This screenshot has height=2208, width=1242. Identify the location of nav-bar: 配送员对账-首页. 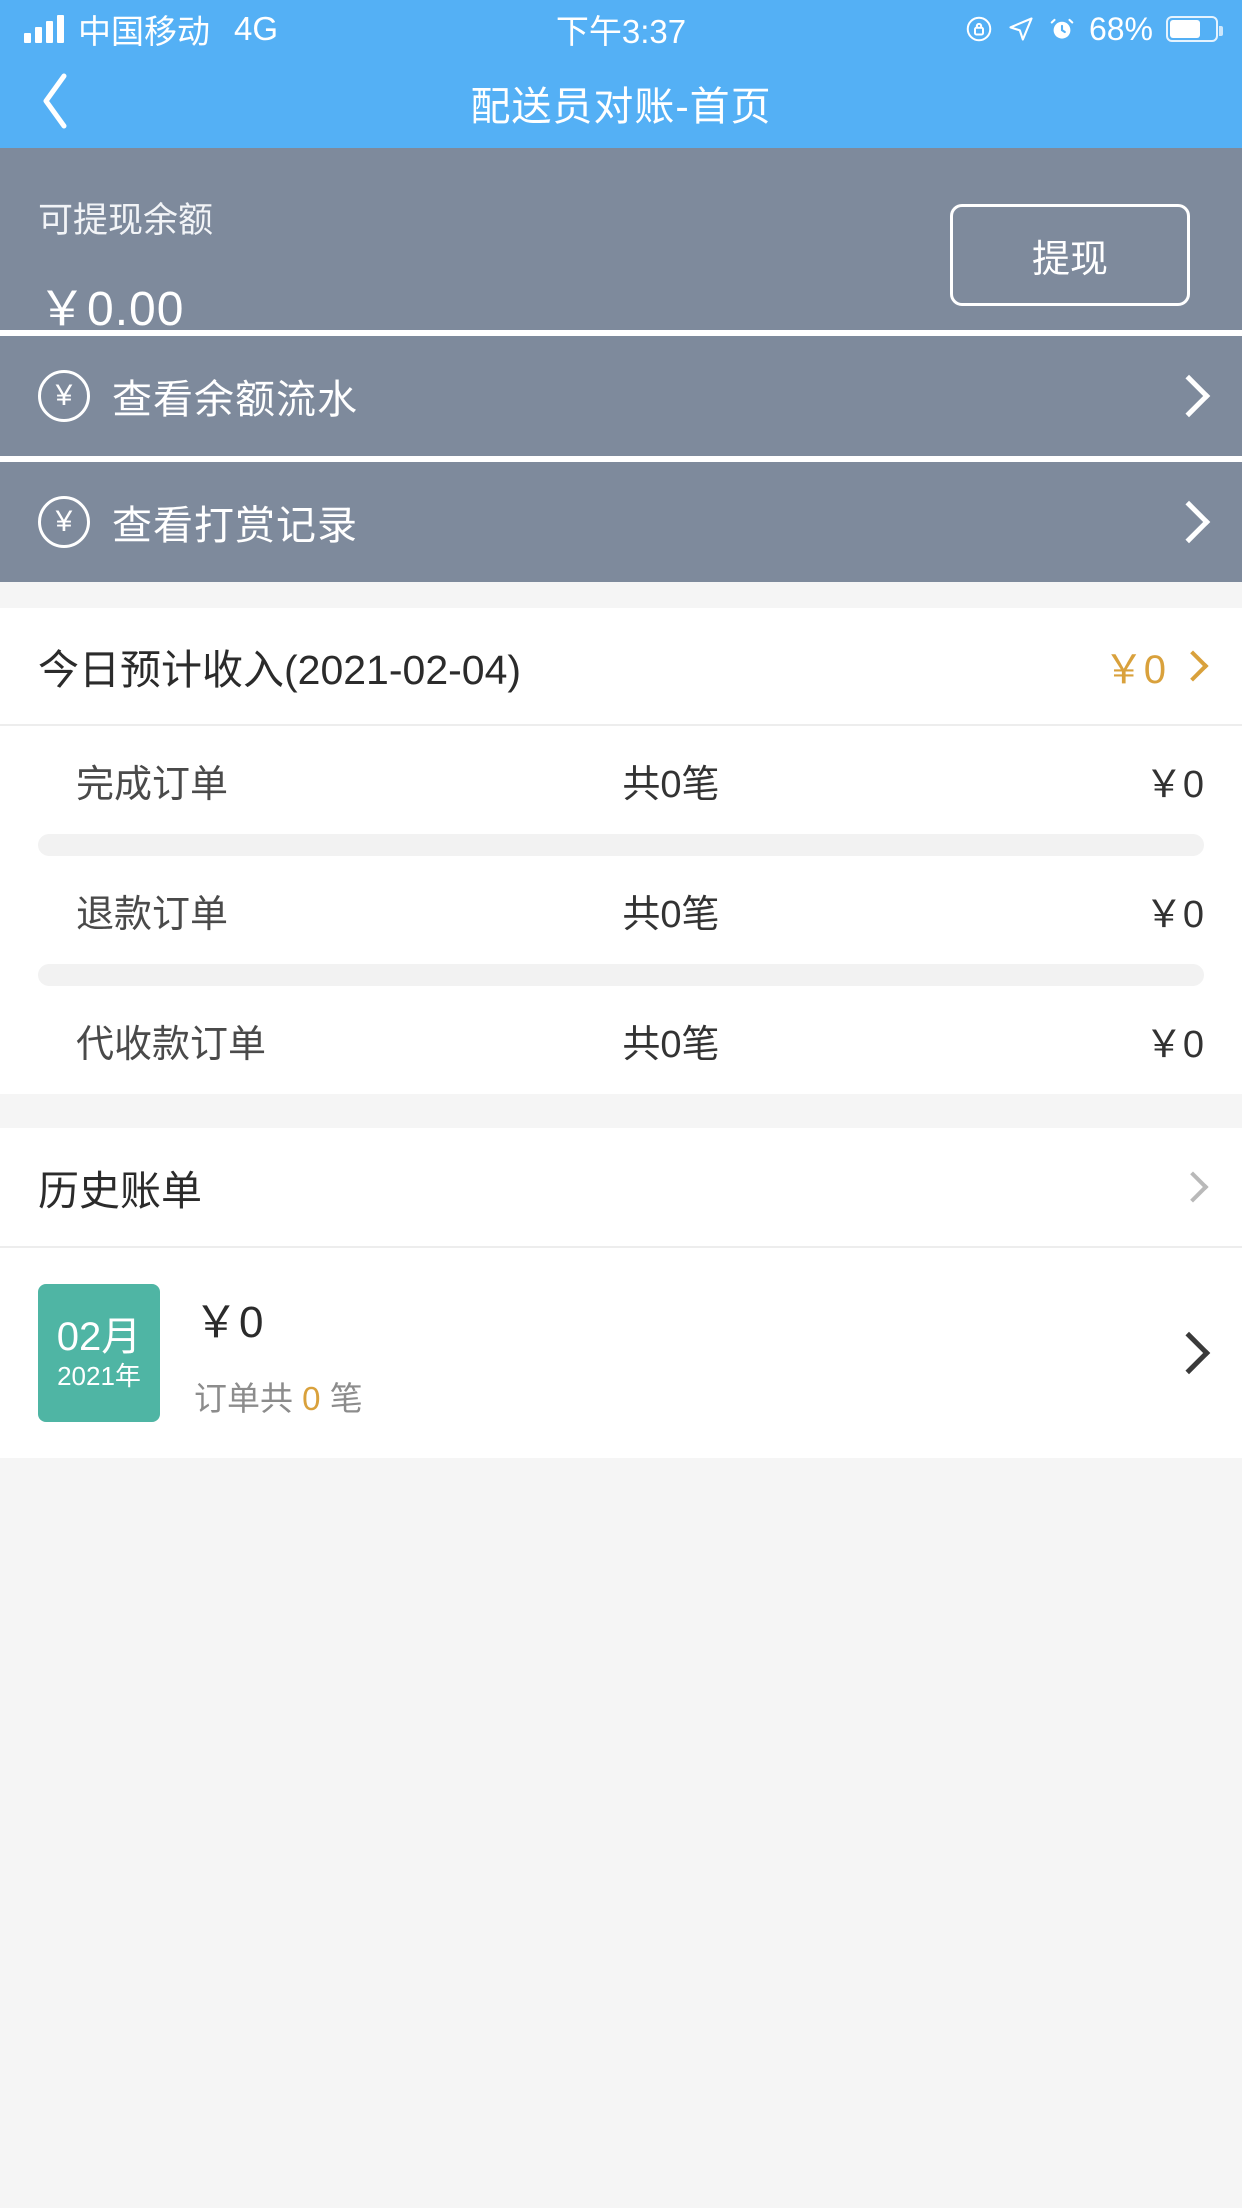
(621, 103).